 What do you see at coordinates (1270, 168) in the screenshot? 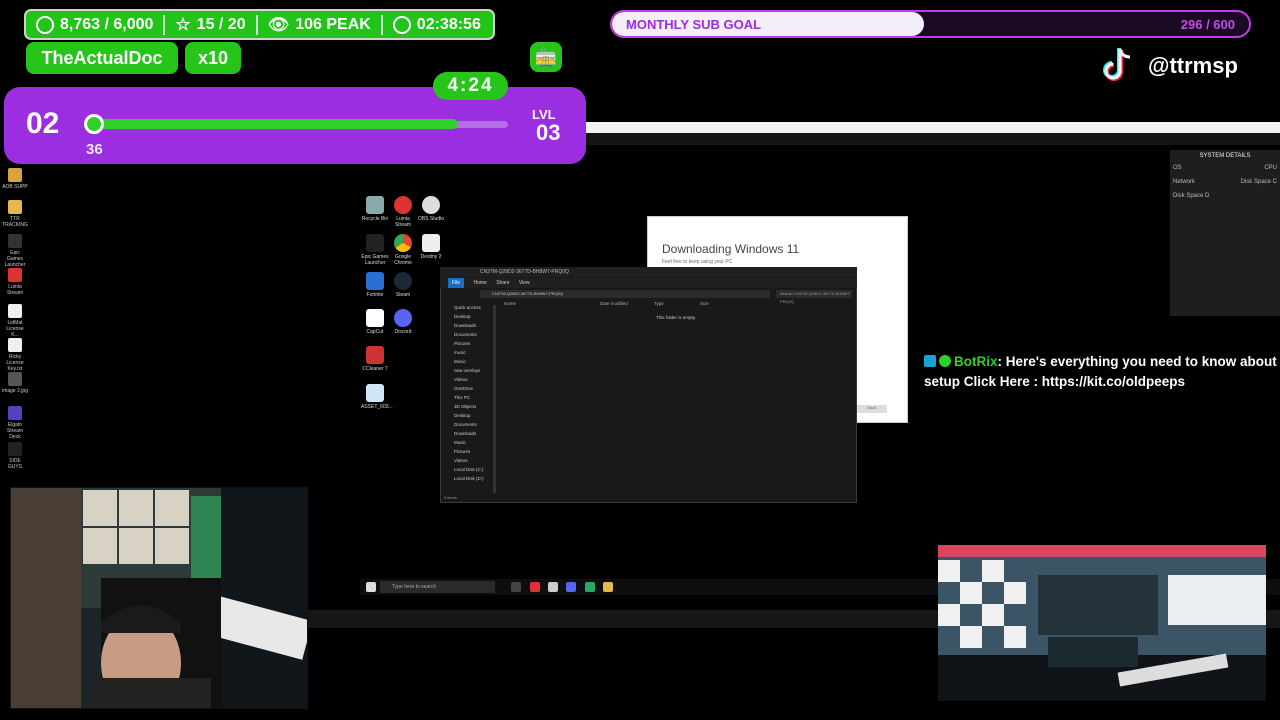
I see `cpu-label: CPU` at bounding box center [1270, 168].